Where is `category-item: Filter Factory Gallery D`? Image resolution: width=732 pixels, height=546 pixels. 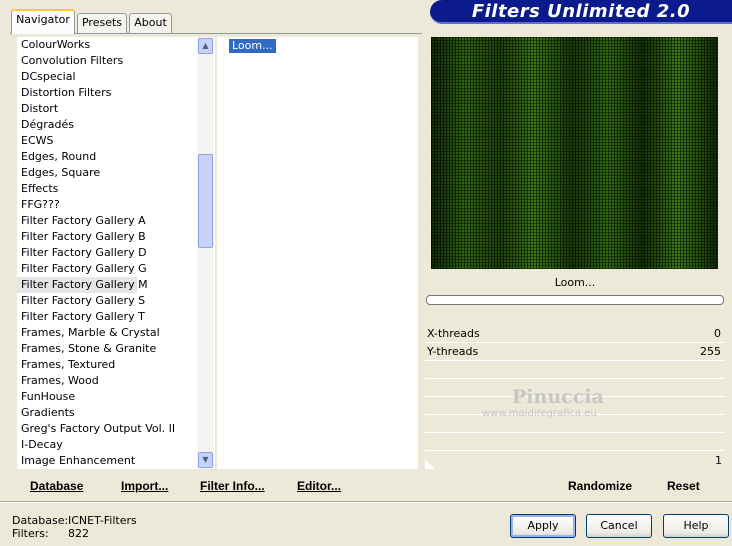 category-item: Filter Factory Gallery D is located at coordinates (107, 253).